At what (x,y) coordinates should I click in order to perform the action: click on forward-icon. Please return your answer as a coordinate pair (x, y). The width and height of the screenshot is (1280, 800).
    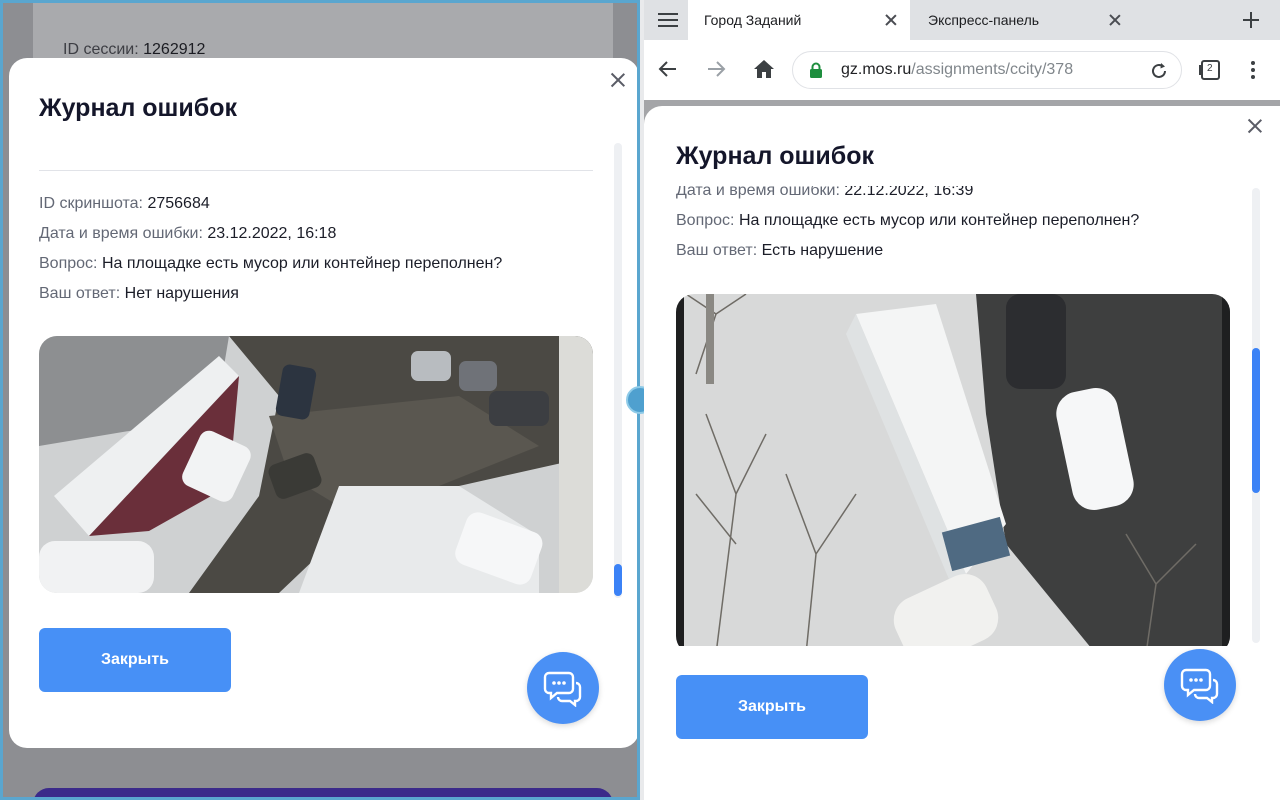
    Looking at the image, I should click on (716, 71).